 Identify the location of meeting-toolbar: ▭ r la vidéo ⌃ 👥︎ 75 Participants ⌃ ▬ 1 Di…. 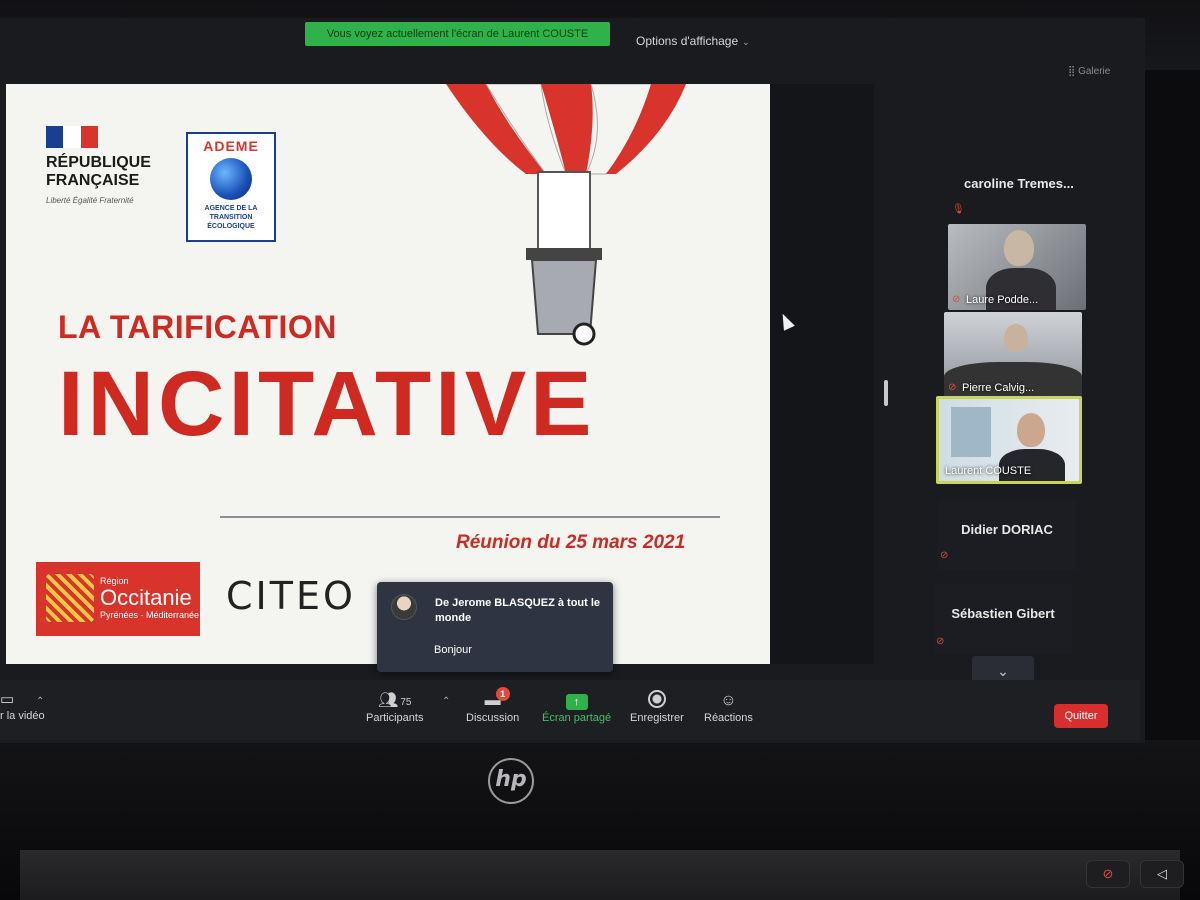
(570, 710).